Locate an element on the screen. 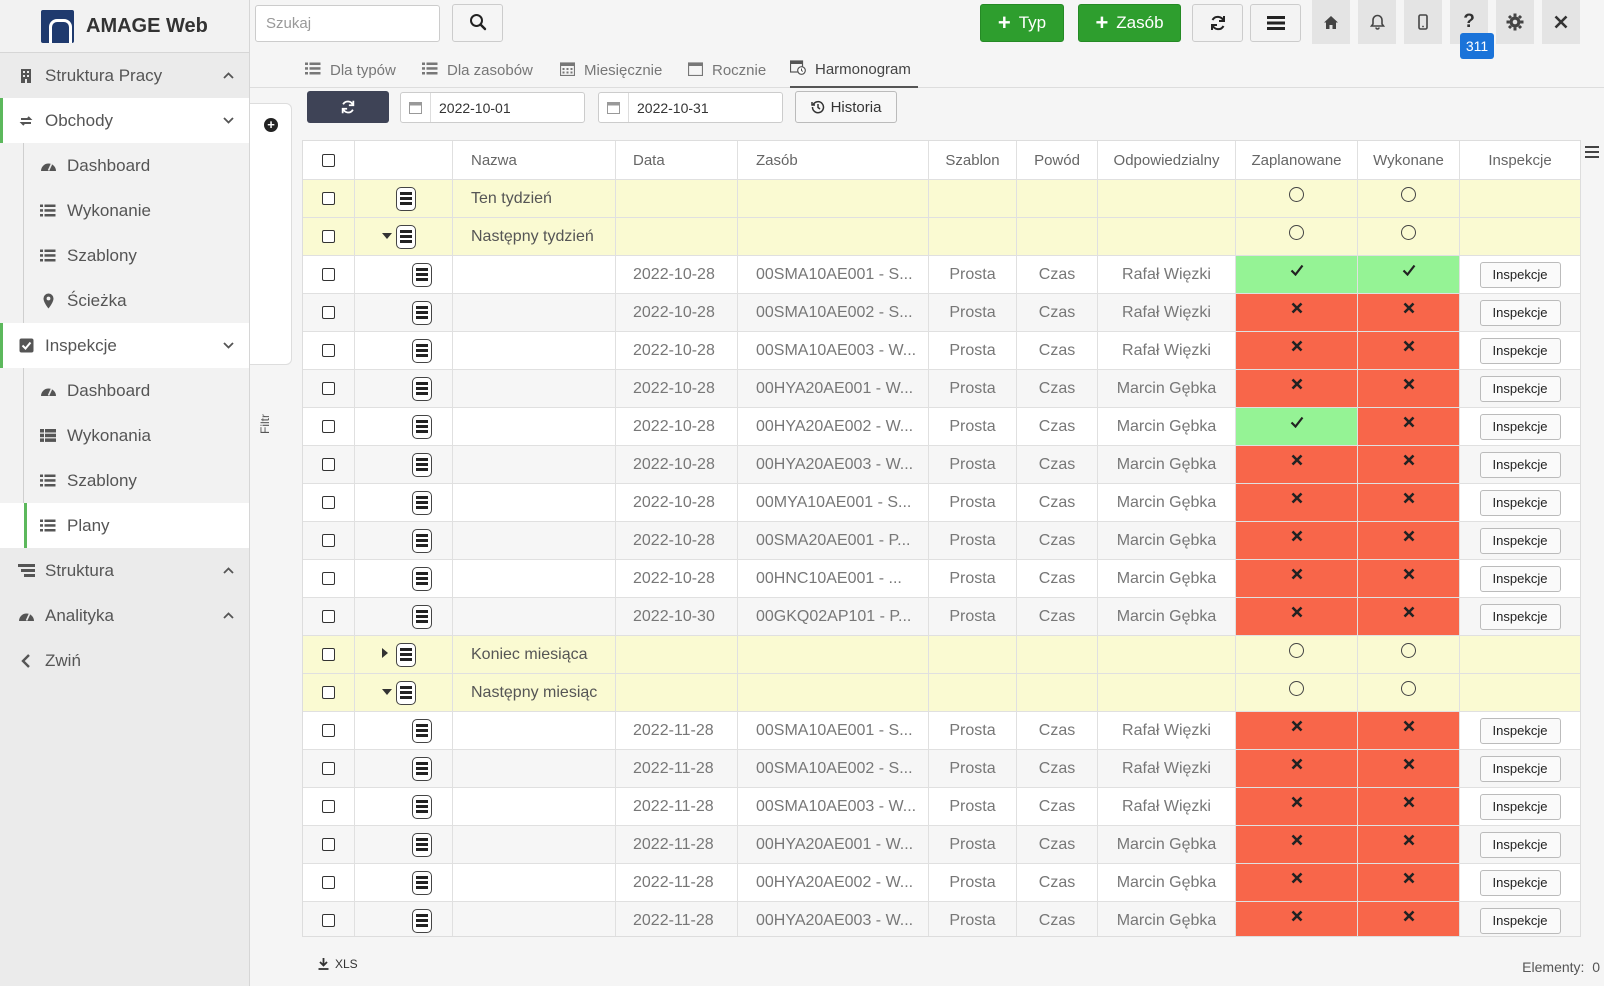 This screenshot has height=986, width=1604. export-xls-button: XLS is located at coordinates (338, 964).